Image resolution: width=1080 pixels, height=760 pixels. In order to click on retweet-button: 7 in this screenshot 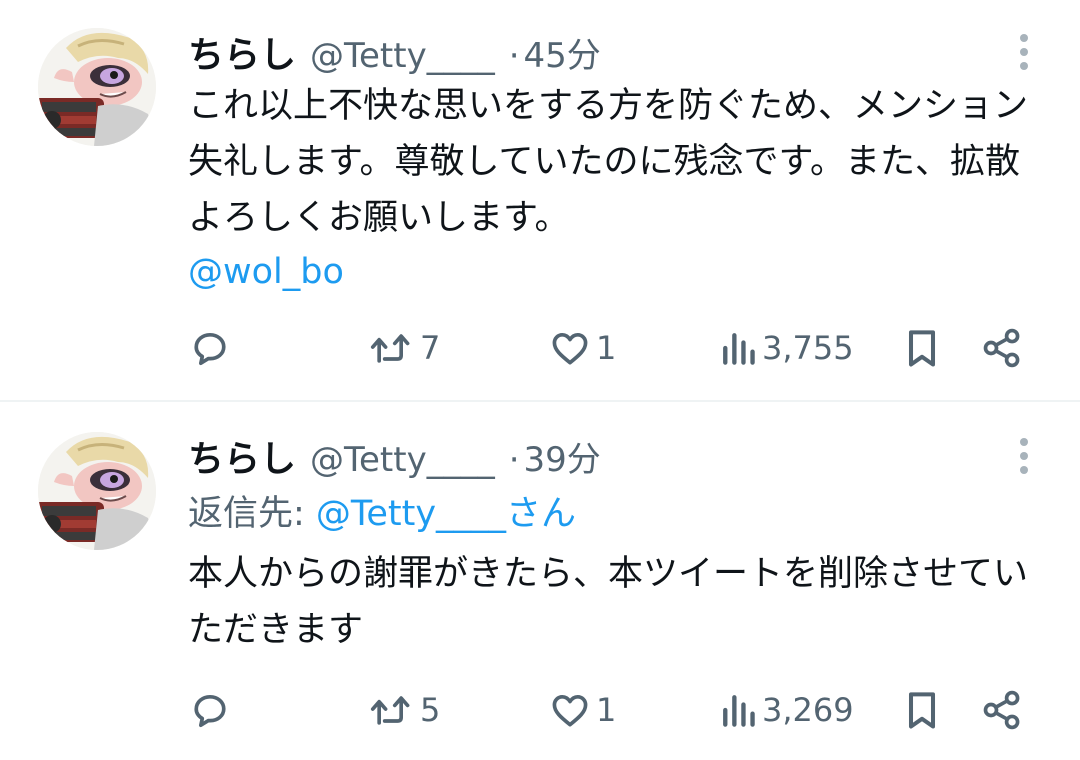, I will do `click(404, 348)`.